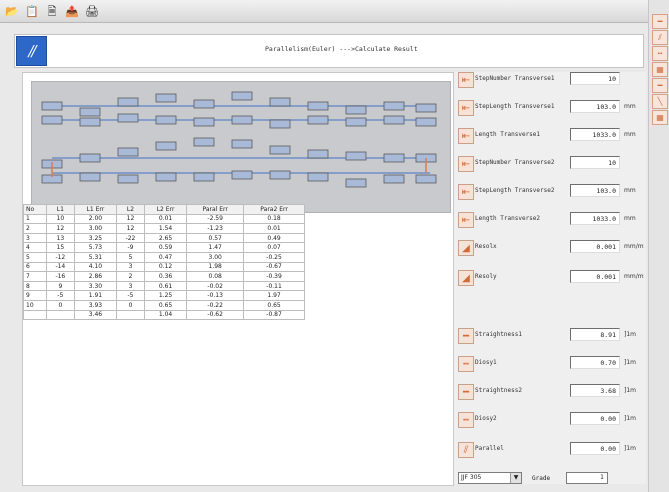  Describe the element at coordinates (95, 219) in the screenshot. I see `table-cell: 2.00` at that location.